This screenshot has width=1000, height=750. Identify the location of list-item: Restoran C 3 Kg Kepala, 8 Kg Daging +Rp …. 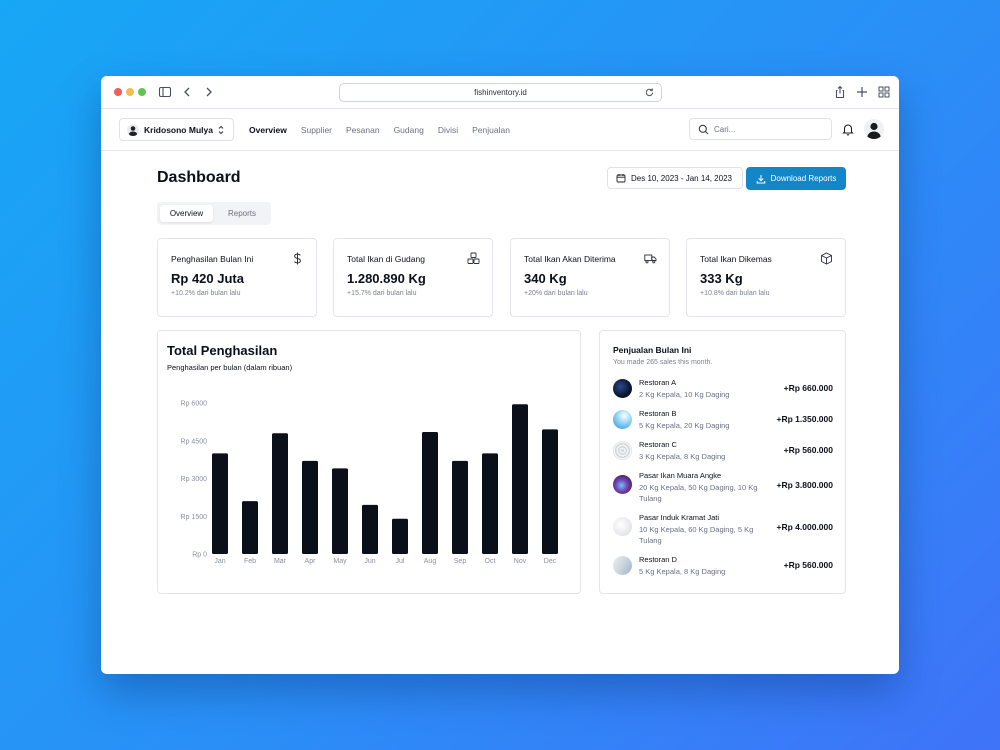
(723, 452).